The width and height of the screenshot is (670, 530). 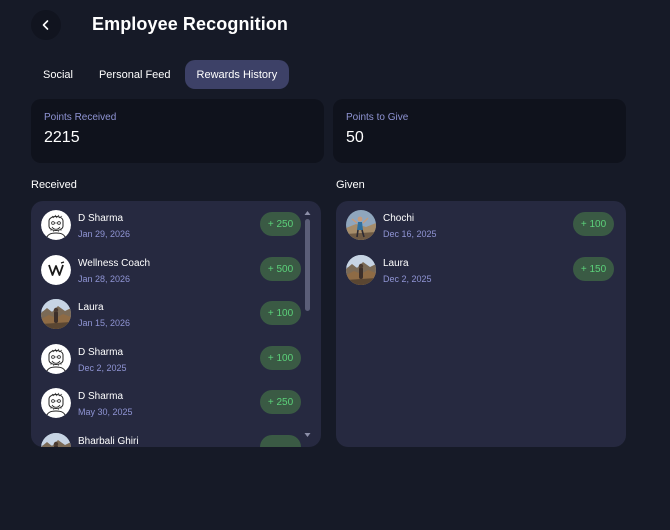 I want to click on person-photo-icon, so click(x=361, y=225).